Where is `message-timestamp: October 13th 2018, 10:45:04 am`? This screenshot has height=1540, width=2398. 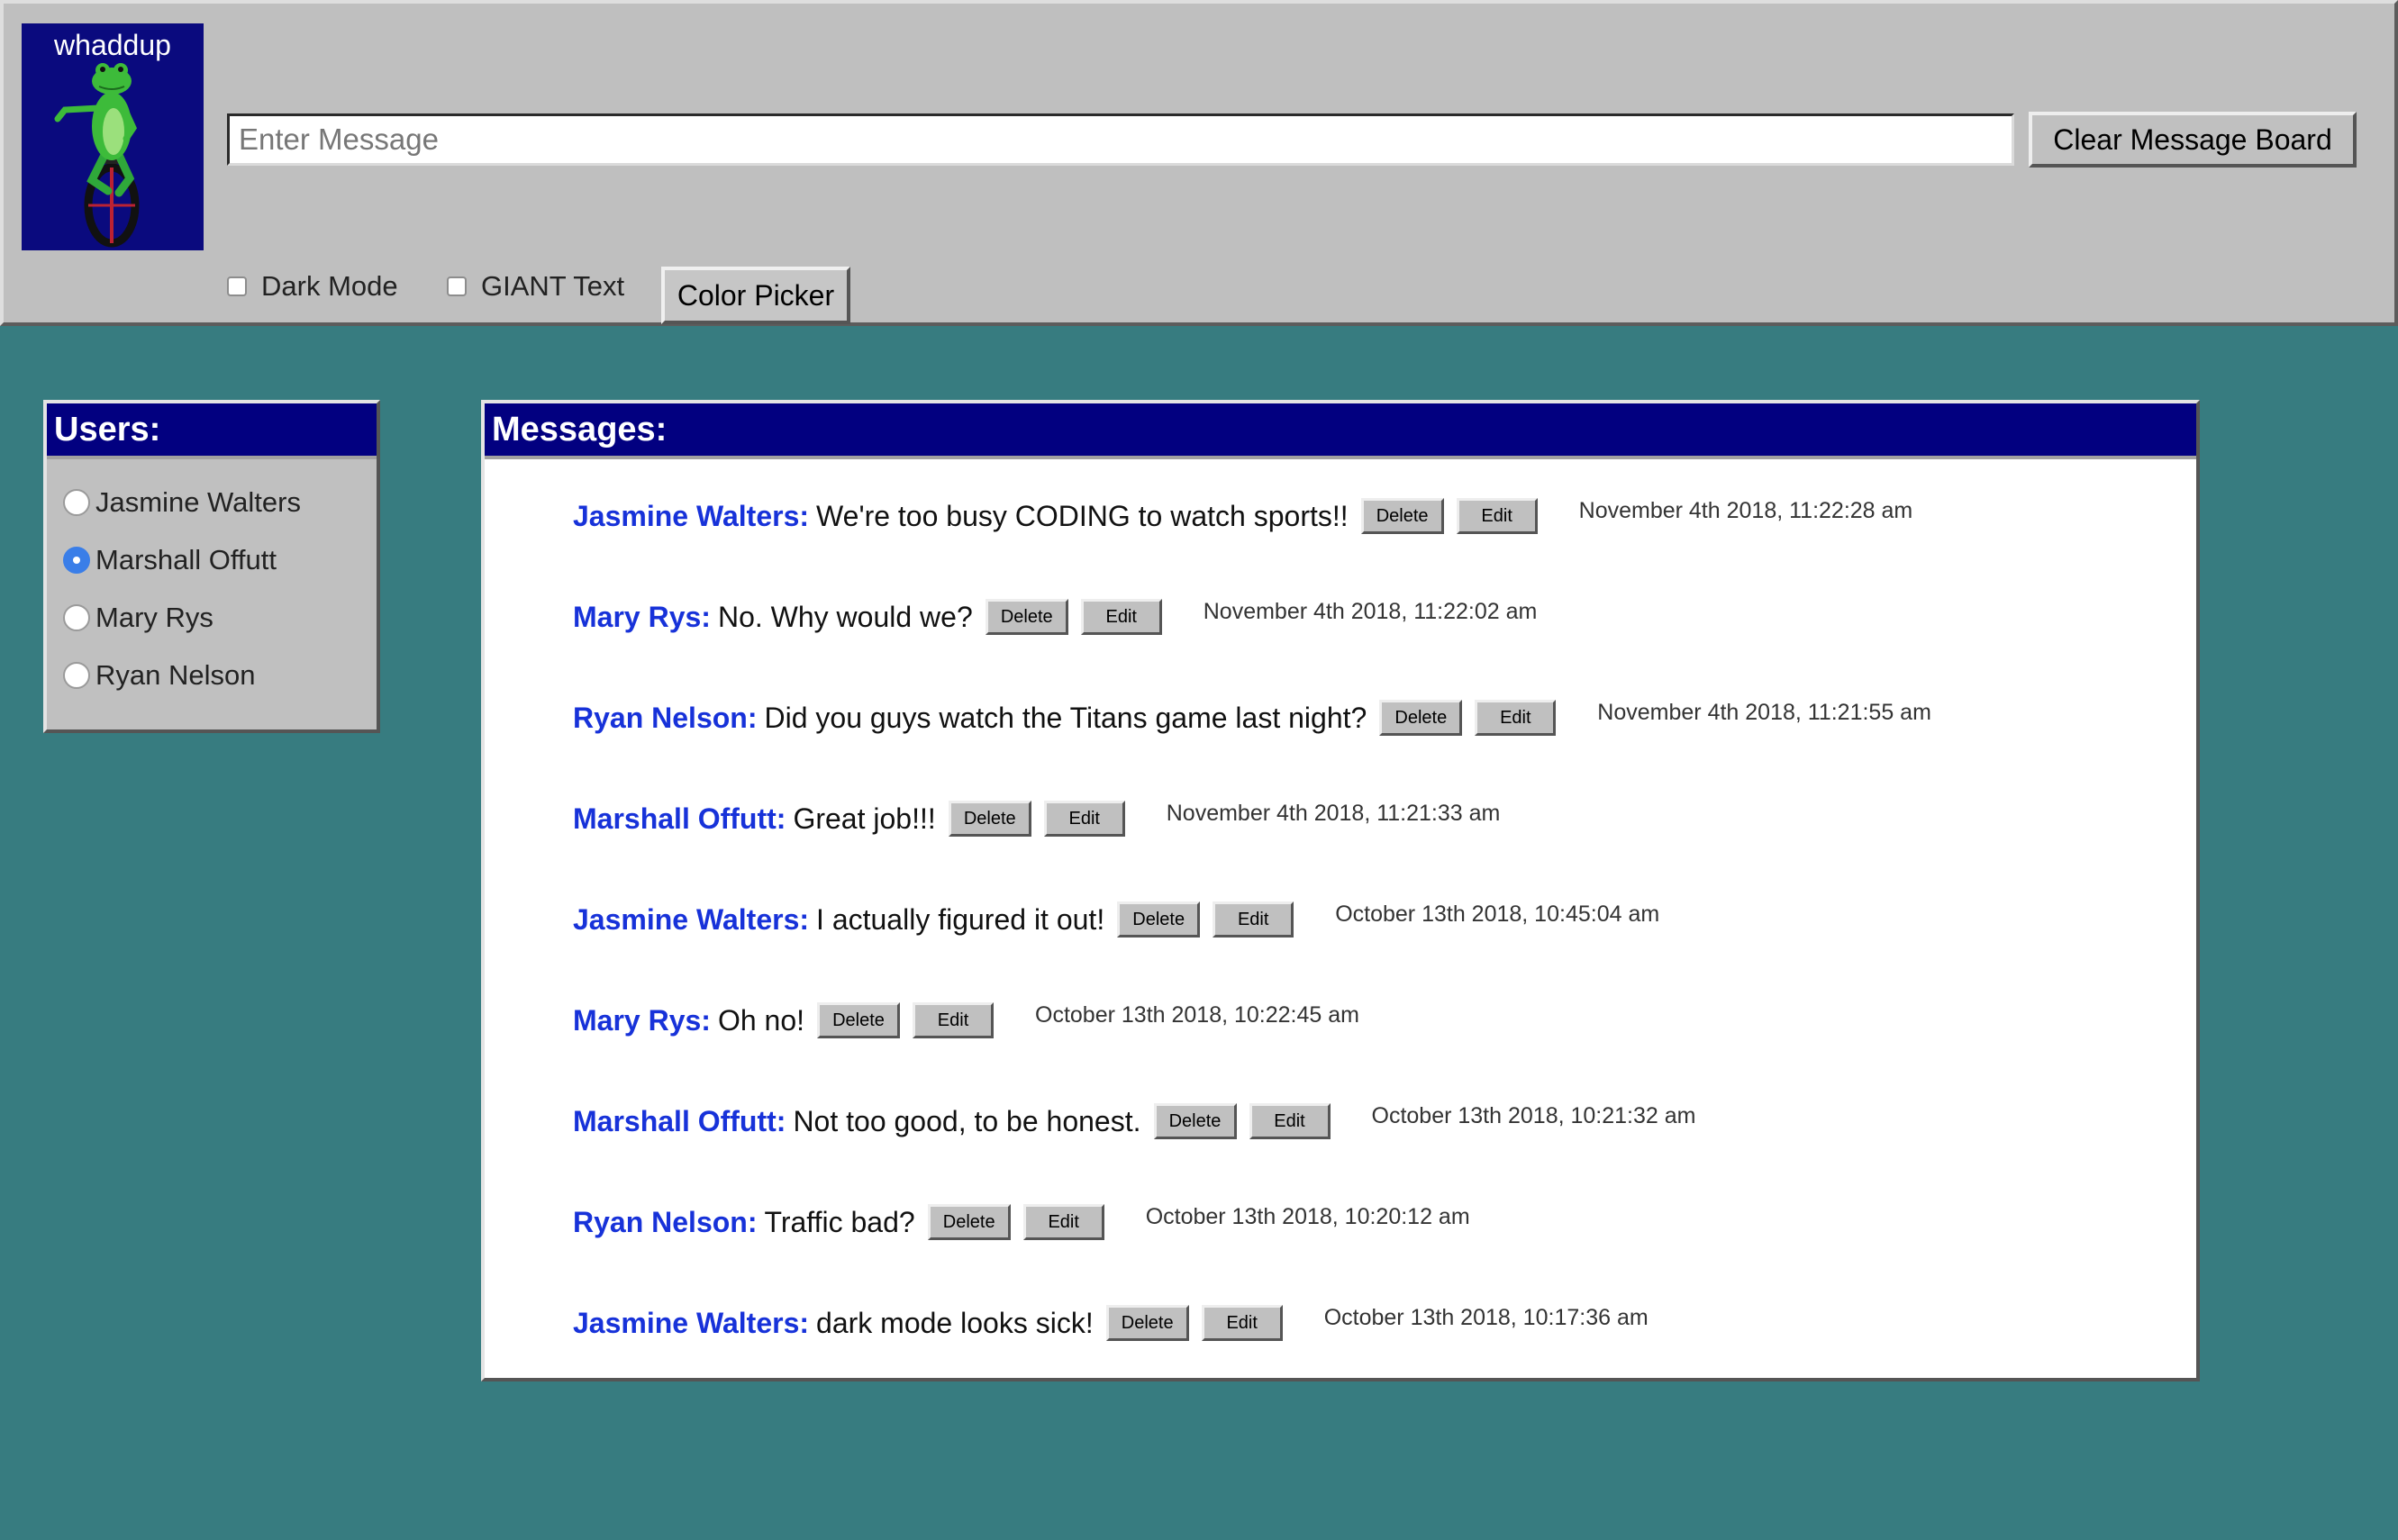
message-timestamp: October 13th 2018, 10:45:04 am is located at coordinates (1497, 914).